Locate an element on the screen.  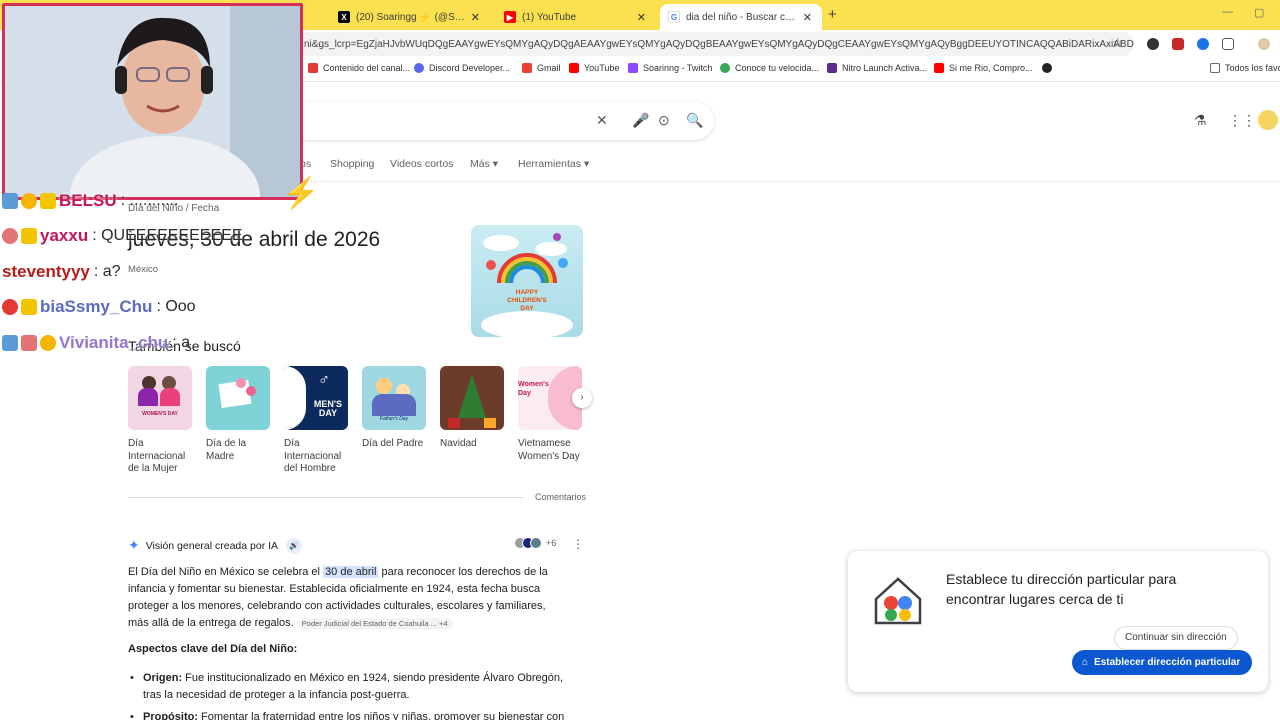
ai-overview-title: Visión general creada por IA is located at coordinates (212, 545).